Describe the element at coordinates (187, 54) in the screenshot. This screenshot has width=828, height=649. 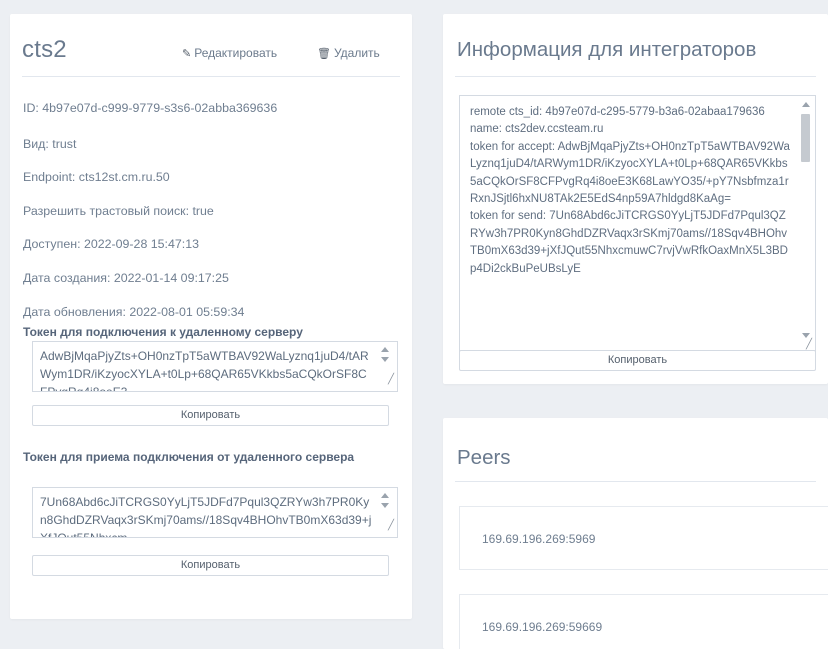
I see `pencil-icon: ✎` at that location.